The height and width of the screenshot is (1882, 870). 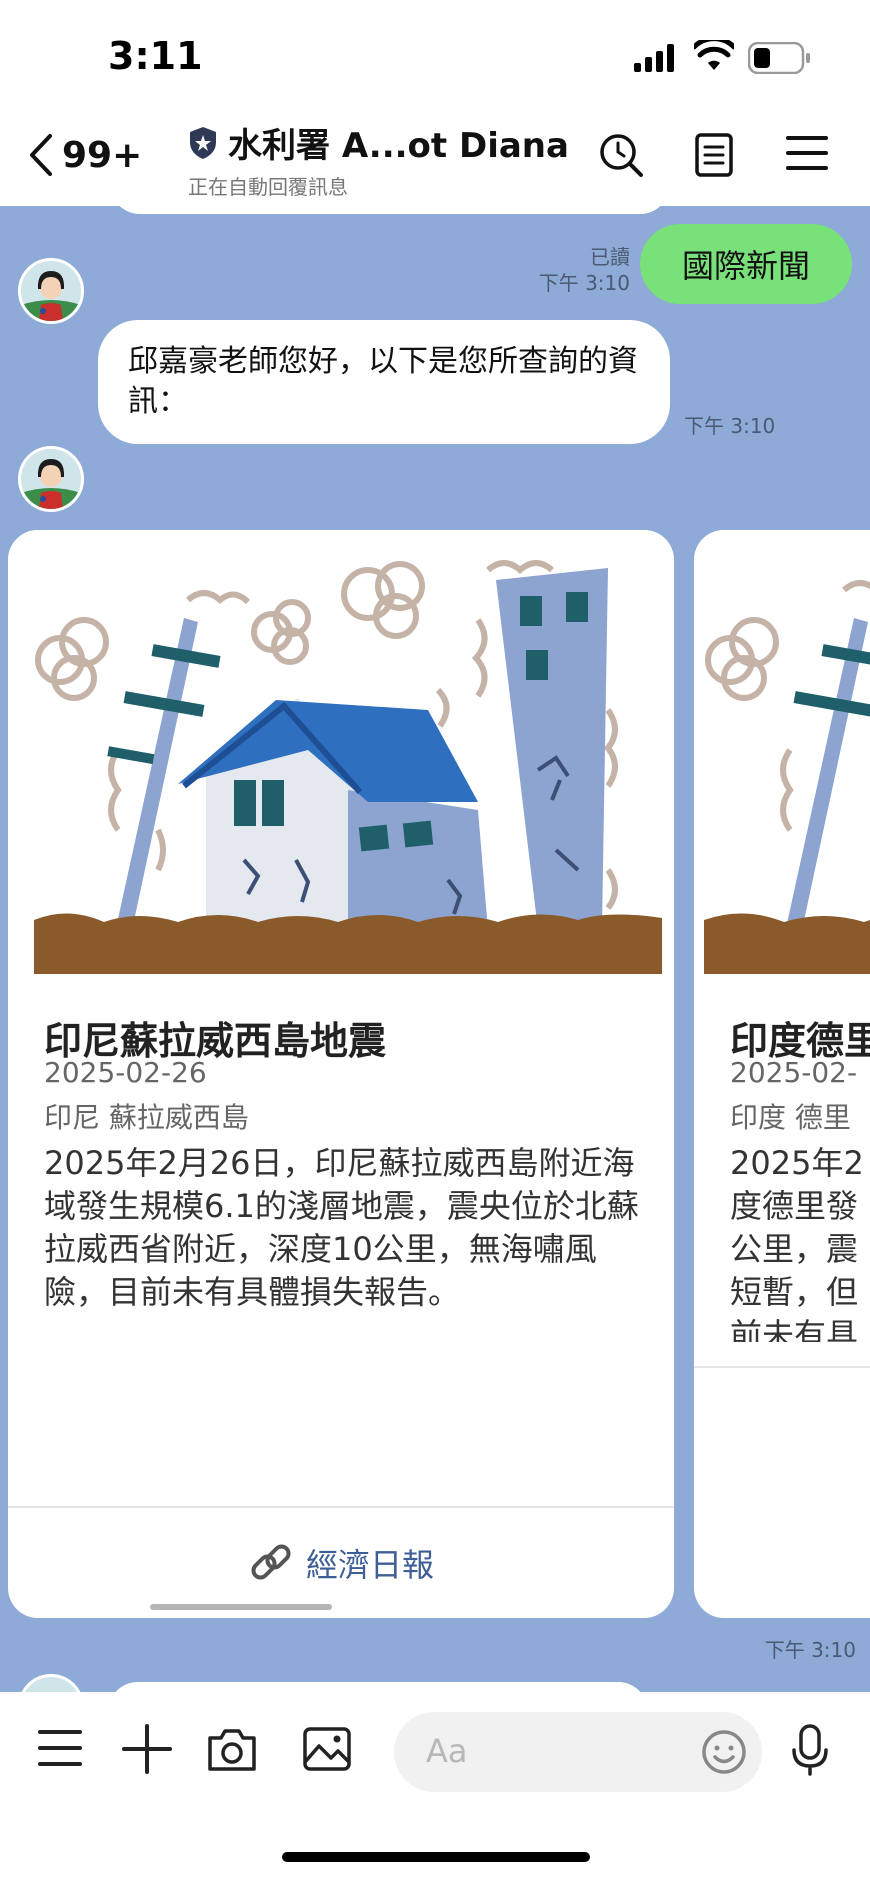 What do you see at coordinates (268, 187) in the screenshot?
I see `chat-subtitle: 正在自動回覆訊息` at bounding box center [268, 187].